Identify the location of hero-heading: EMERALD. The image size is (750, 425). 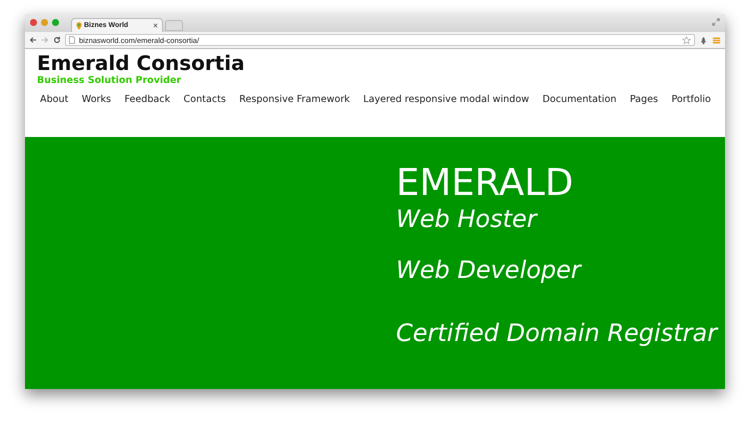
(485, 183).